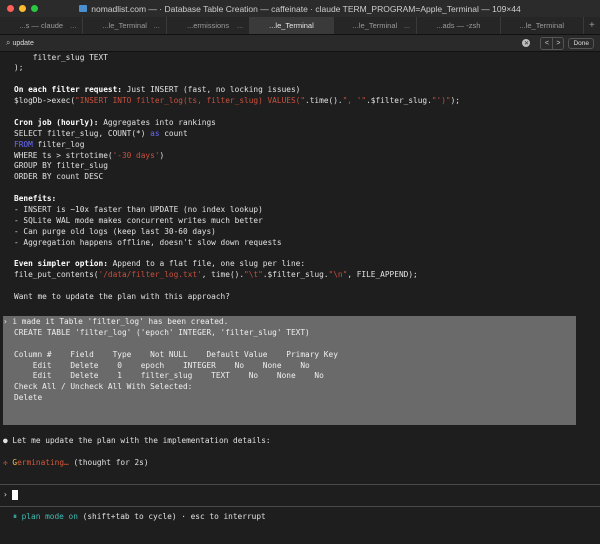  Describe the element at coordinates (300, 134) in the screenshot. I see `output-line: SELECT filter_slug, COUNT(*) as count` at that location.